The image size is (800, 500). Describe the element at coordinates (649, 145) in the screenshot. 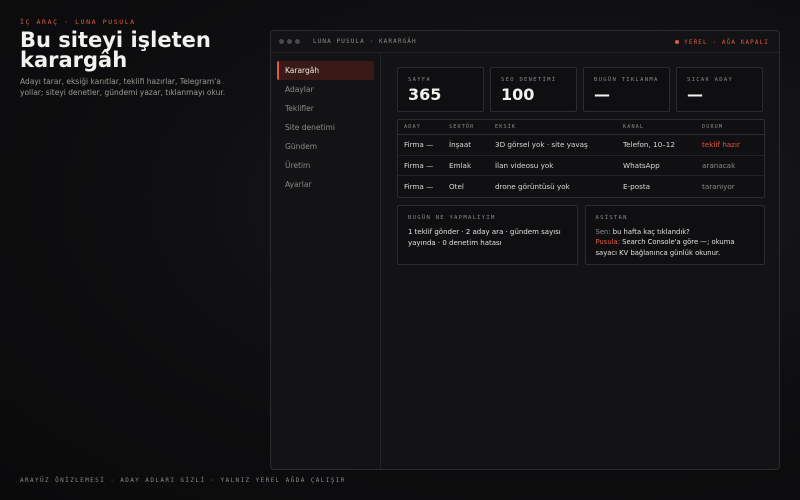

I see `cell-channel: Telefon, 10–12` at that location.